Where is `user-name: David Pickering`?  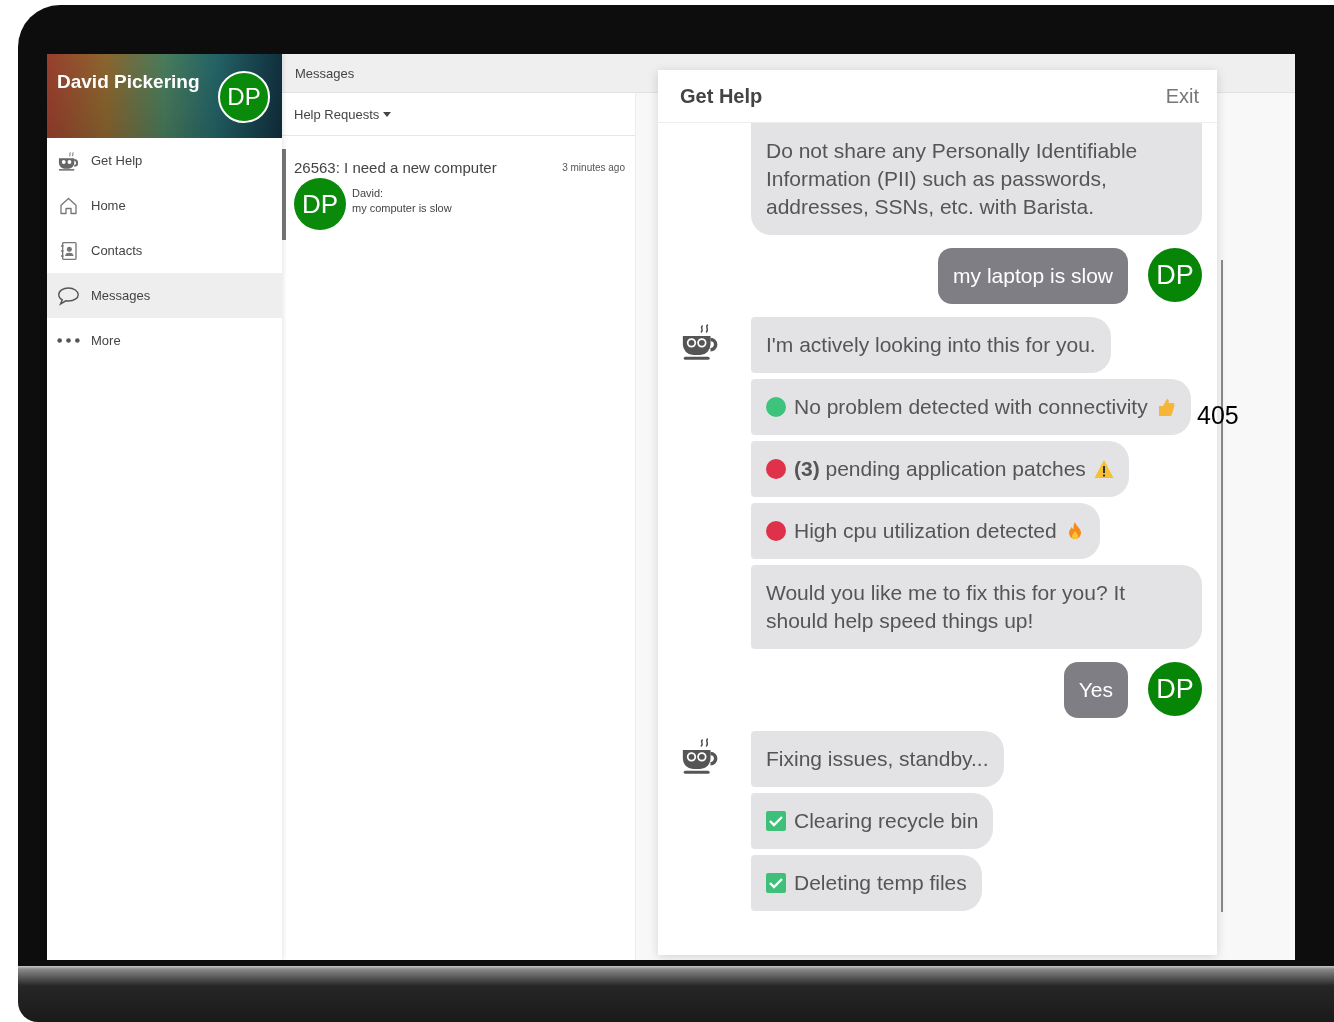
user-name: David Pickering is located at coordinates (128, 82).